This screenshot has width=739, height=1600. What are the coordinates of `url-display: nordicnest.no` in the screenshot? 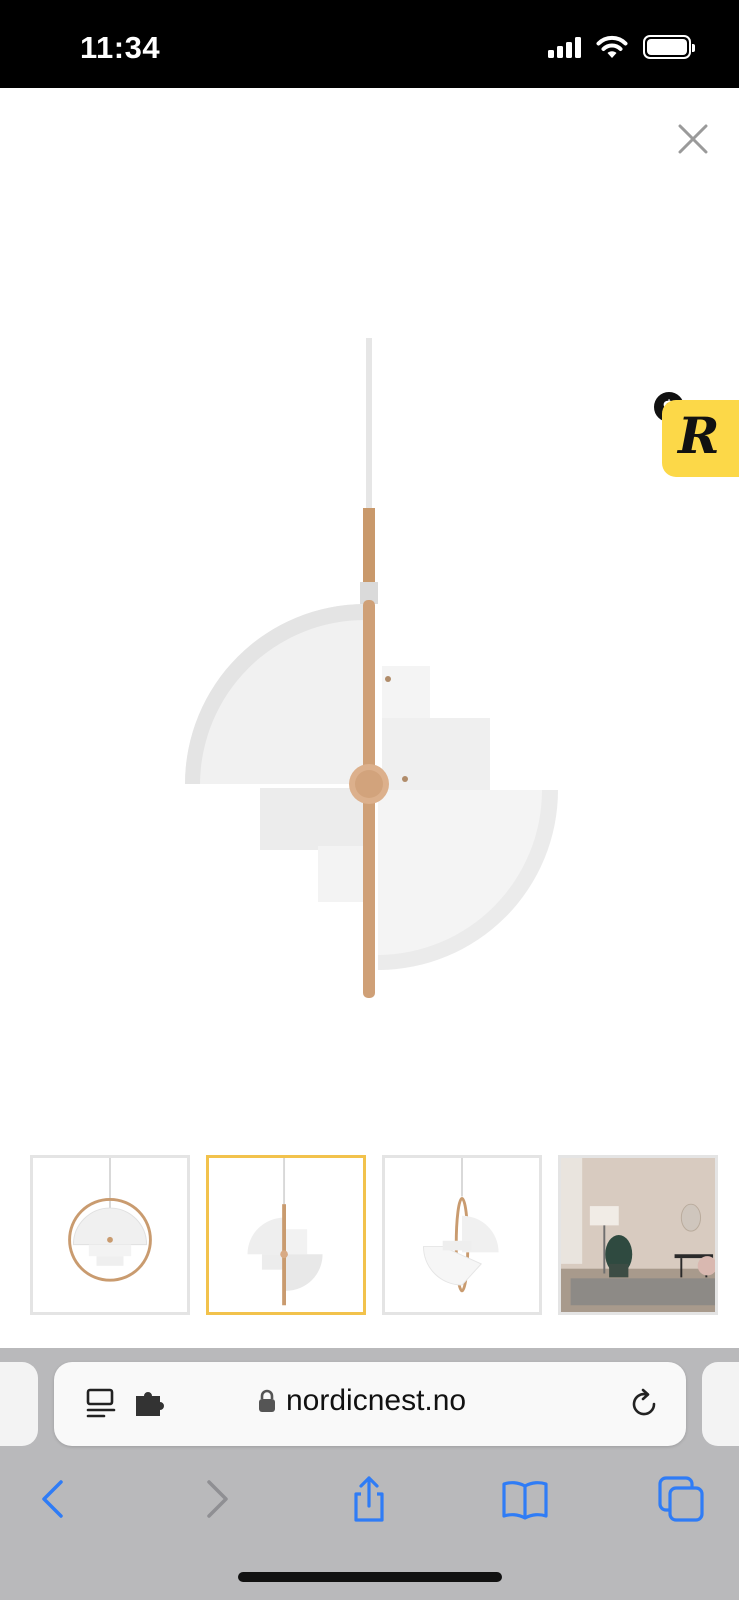 It's located at (362, 1401).